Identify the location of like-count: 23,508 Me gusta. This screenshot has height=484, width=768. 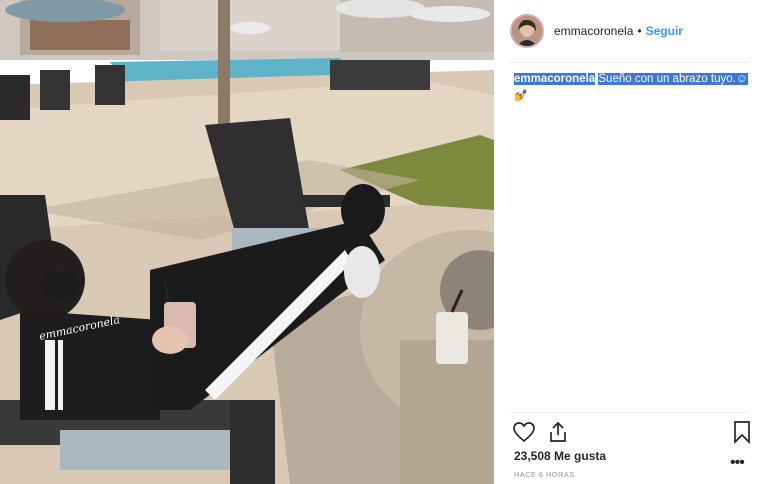
(560, 456).